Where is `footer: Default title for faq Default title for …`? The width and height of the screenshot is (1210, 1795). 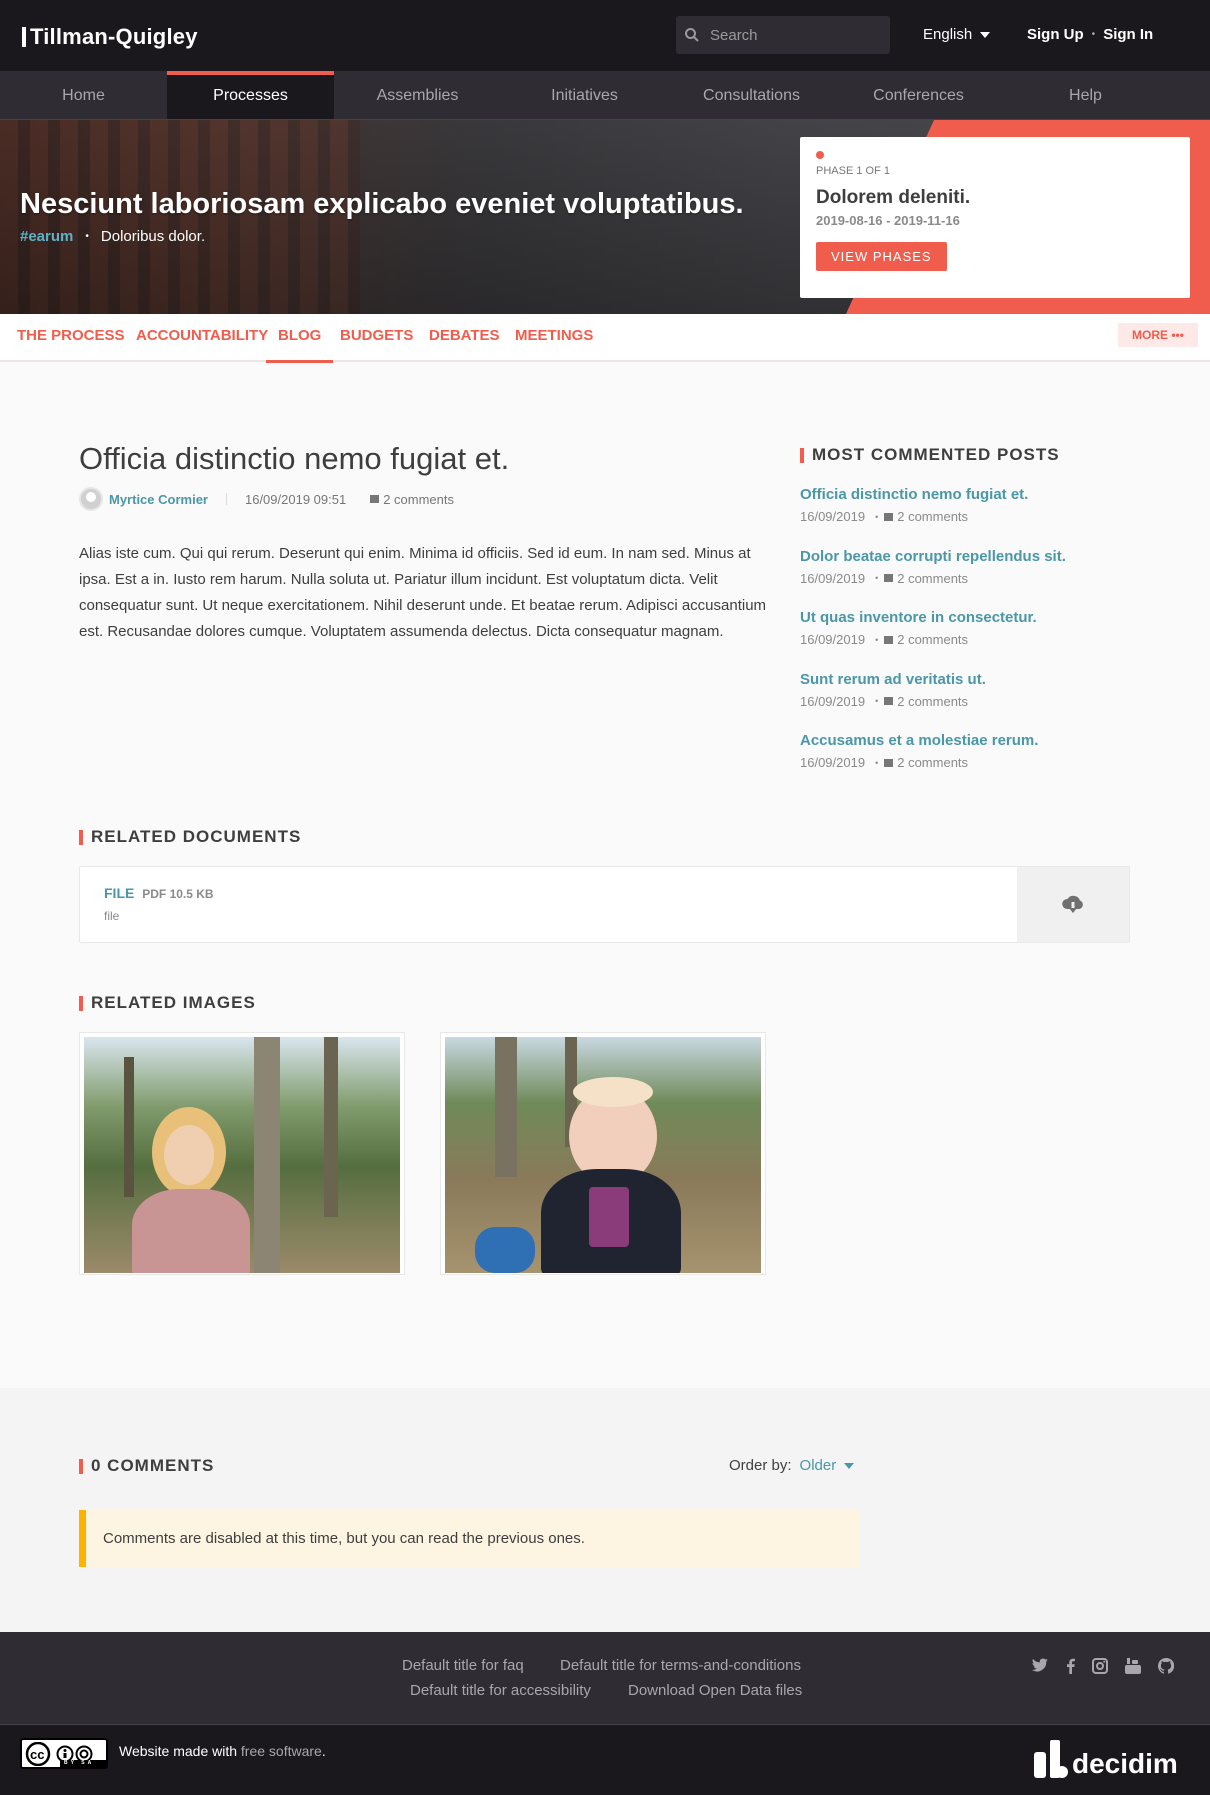
footer: Default title for faq Default title for … is located at coordinates (605, 1678).